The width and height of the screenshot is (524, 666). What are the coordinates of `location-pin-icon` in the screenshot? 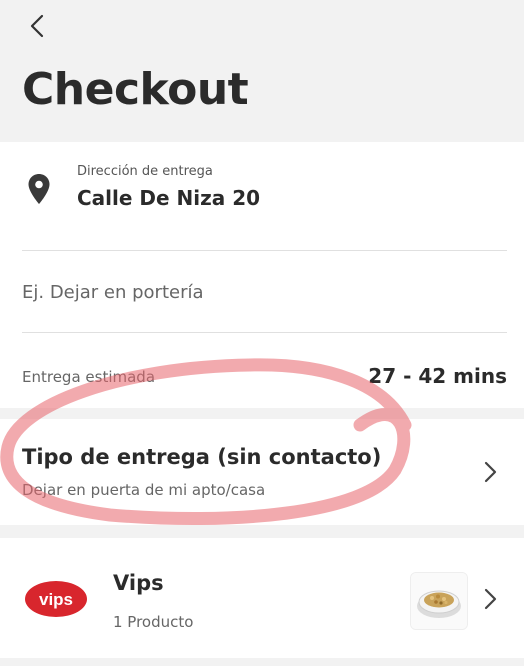 It's located at (39, 189).